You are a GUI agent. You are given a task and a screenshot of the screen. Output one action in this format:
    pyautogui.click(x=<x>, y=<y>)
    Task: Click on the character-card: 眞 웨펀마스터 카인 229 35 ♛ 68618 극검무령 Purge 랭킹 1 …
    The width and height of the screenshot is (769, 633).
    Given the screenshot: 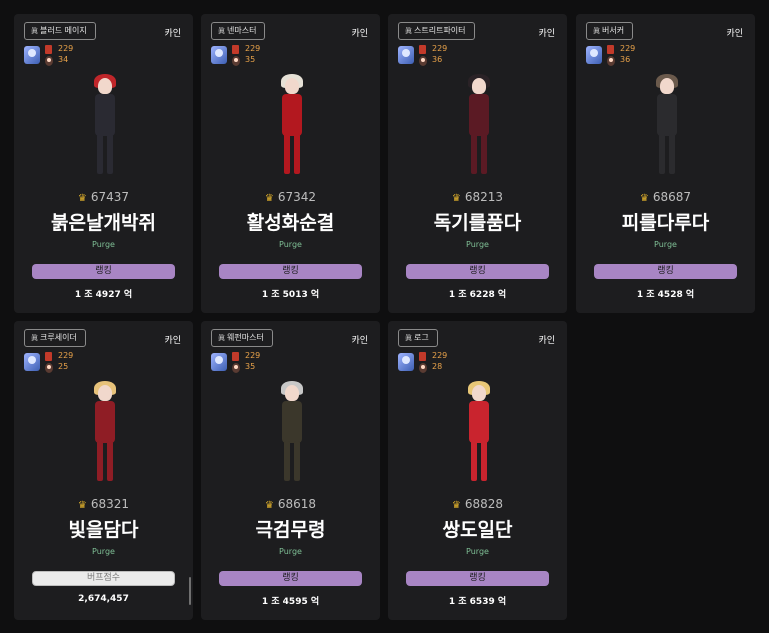 What is the action you would take?
    pyautogui.click(x=290, y=470)
    